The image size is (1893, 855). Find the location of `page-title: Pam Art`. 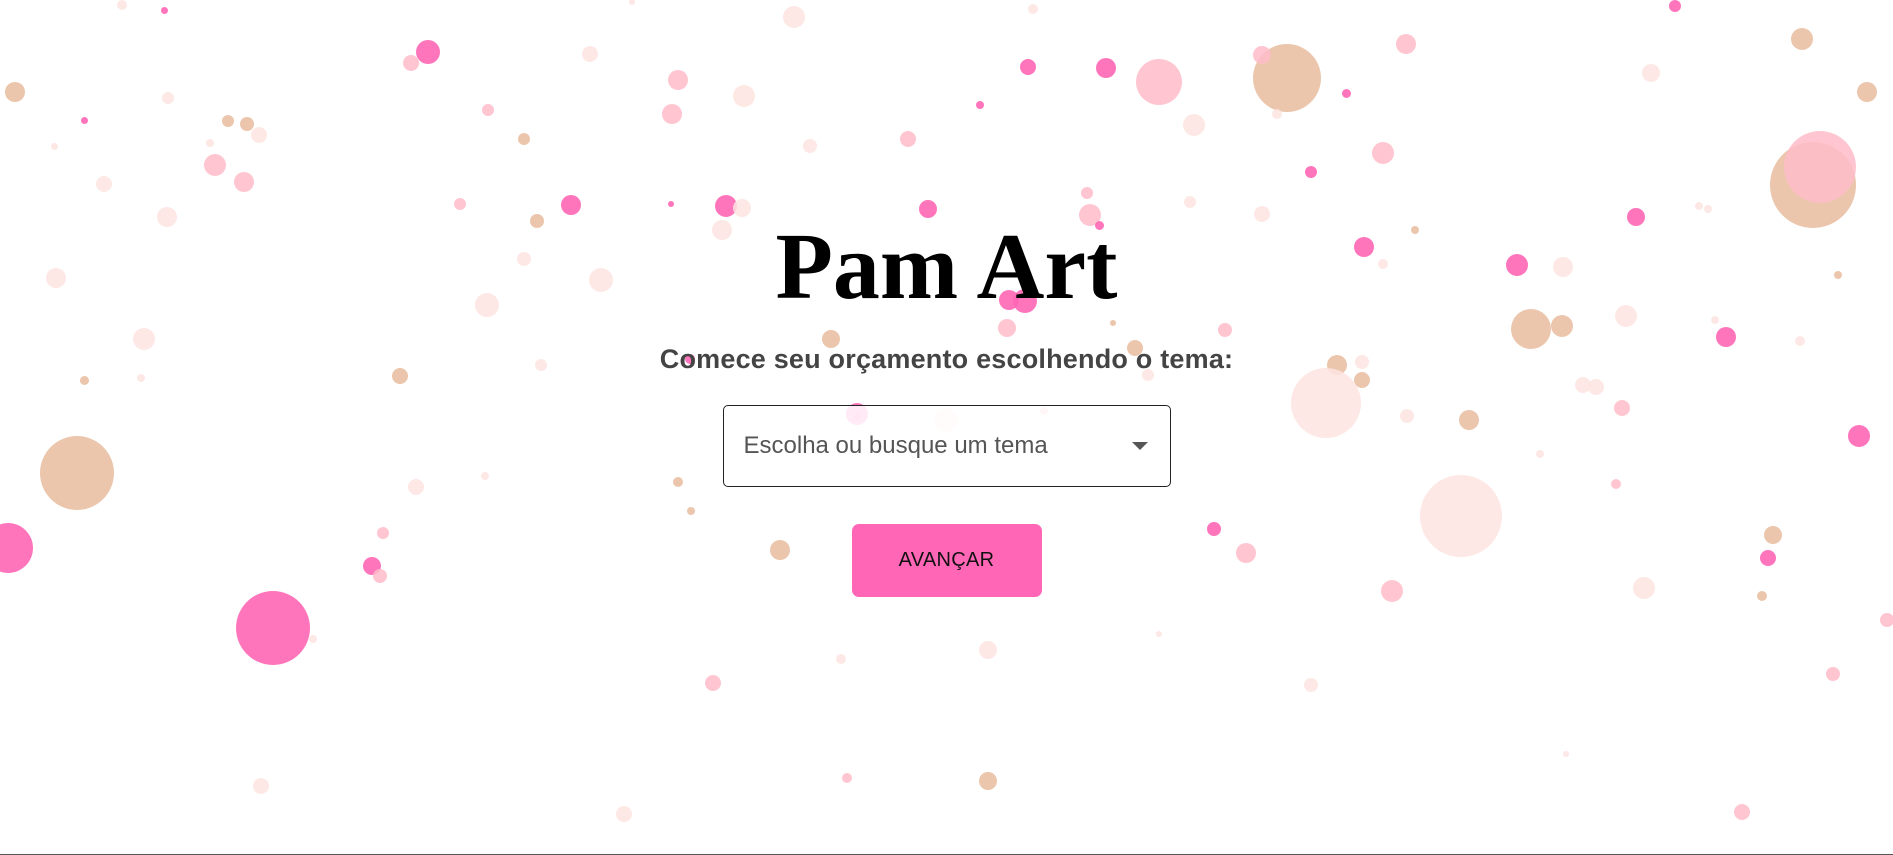

page-title: Pam Art is located at coordinates (946, 267).